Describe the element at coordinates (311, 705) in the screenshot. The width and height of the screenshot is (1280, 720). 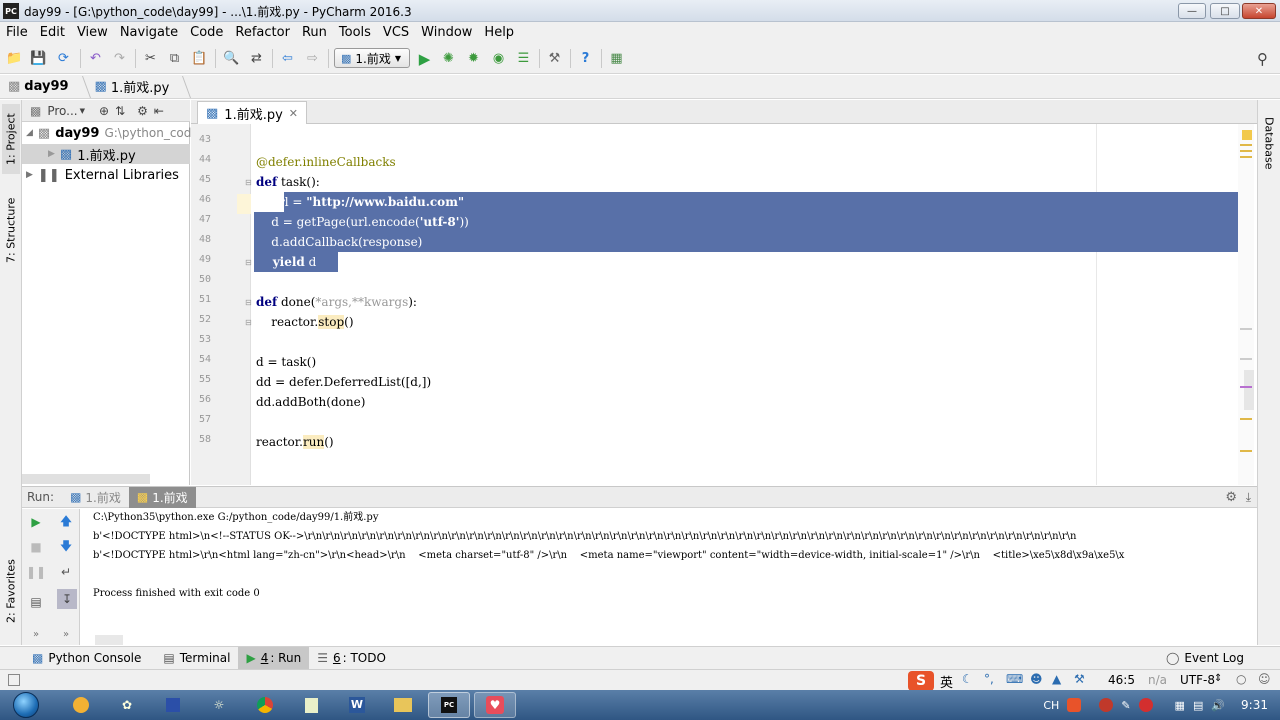
I see `notepad-icon` at that location.